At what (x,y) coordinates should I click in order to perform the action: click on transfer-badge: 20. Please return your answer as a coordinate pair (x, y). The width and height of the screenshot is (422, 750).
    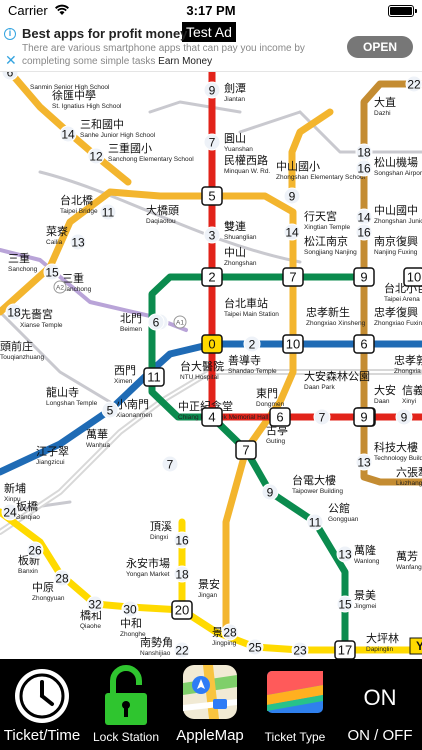
    Looking at the image, I should click on (182, 610).